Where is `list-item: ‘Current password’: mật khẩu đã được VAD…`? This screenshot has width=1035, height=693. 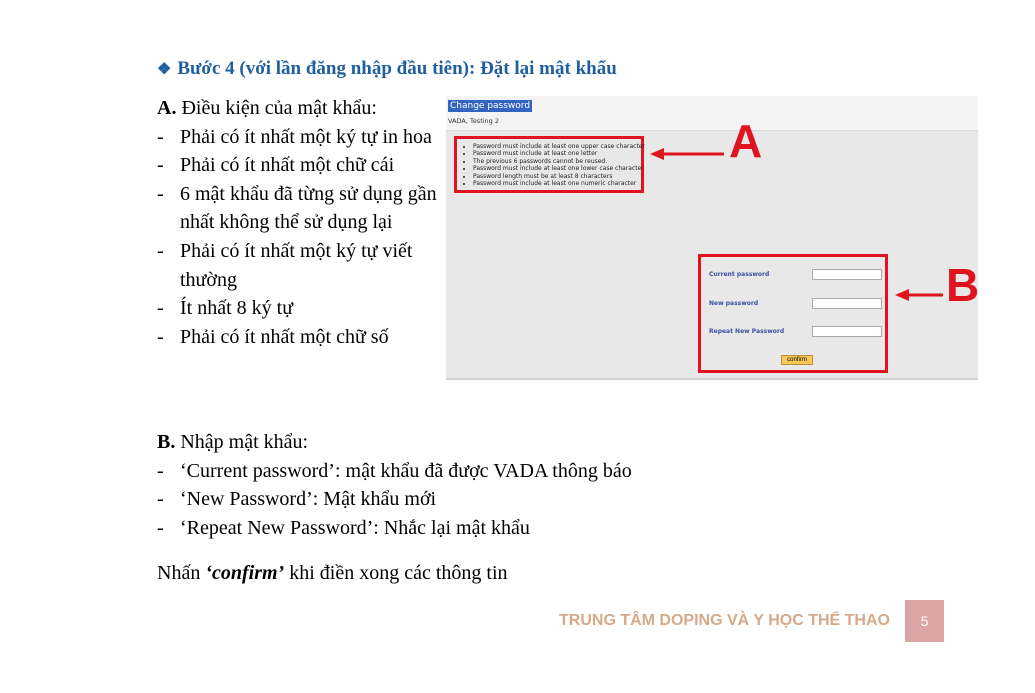 list-item: ‘Current password’: mật khẩu đã được VAD… is located at coordinates (477, 471).